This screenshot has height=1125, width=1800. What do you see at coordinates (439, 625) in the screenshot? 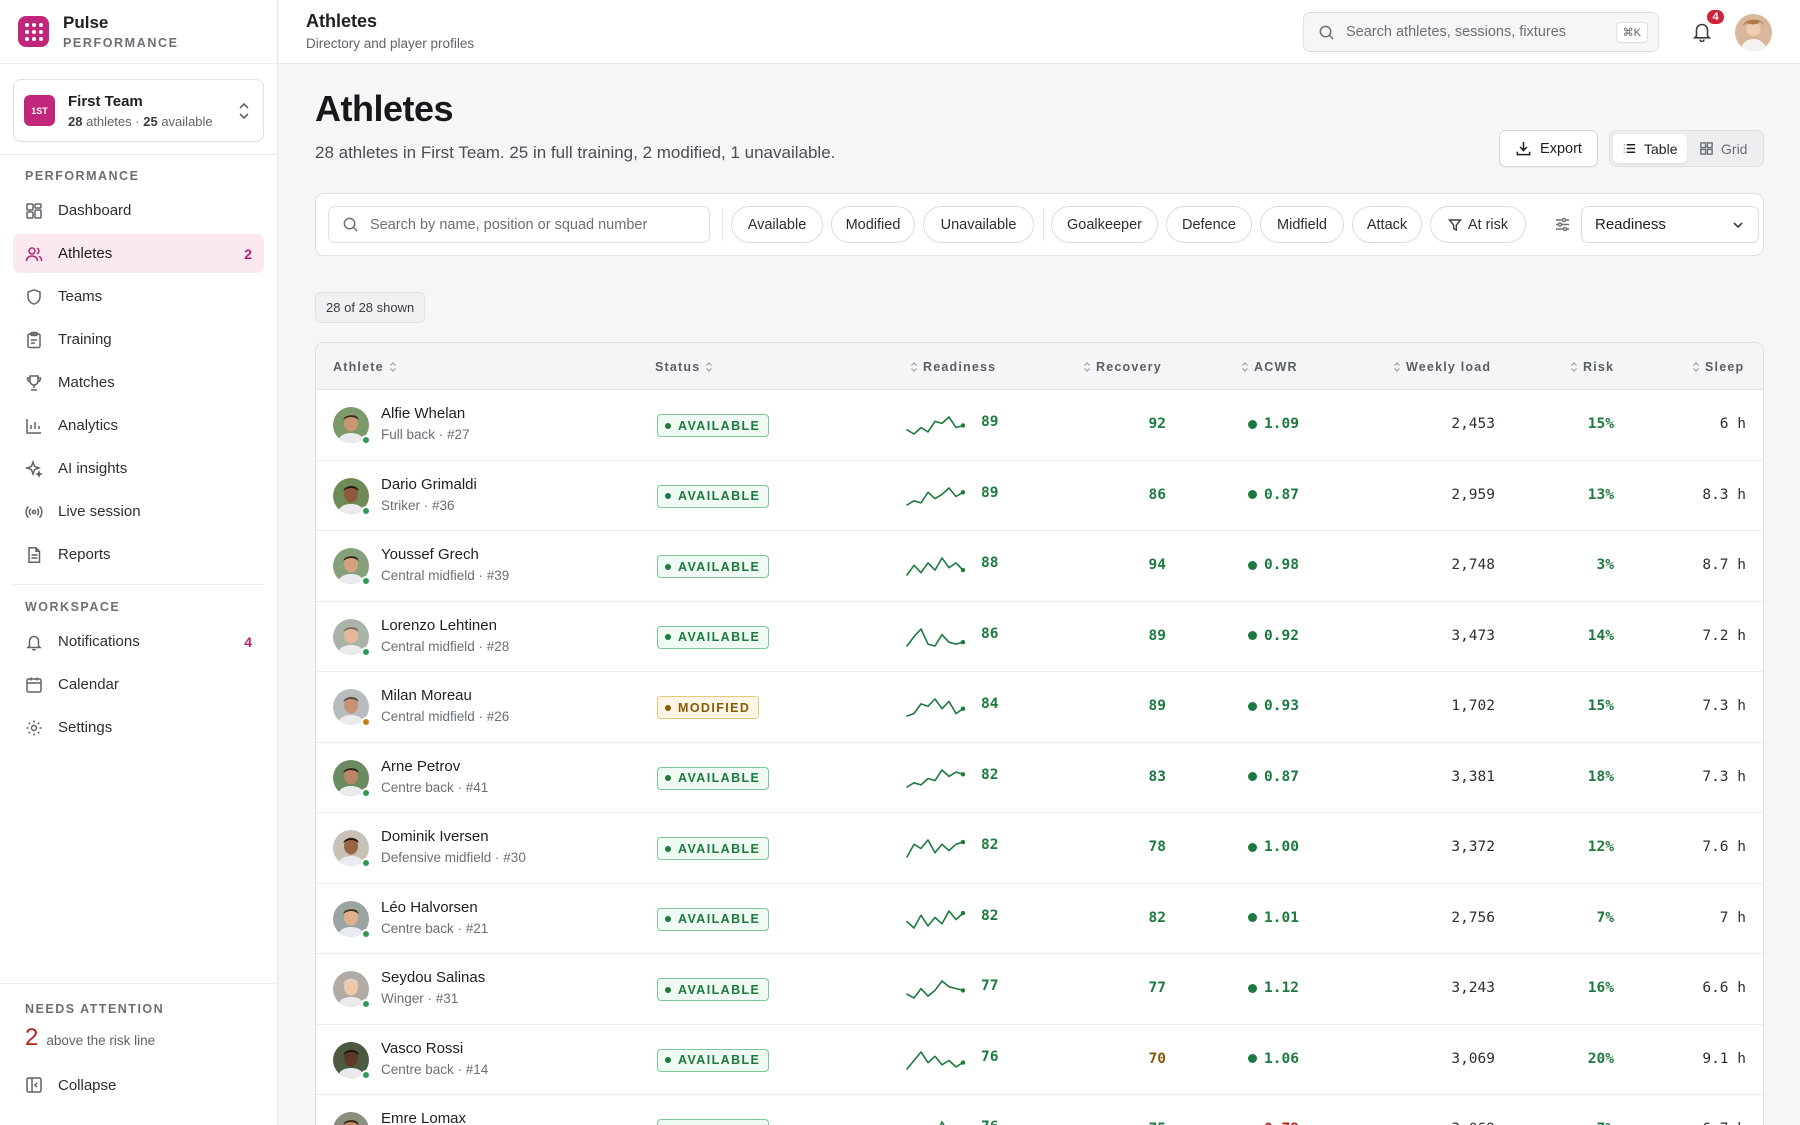
I see `athlete-name: Lorenzo Lehtinen` at bounding box center [439, 625].